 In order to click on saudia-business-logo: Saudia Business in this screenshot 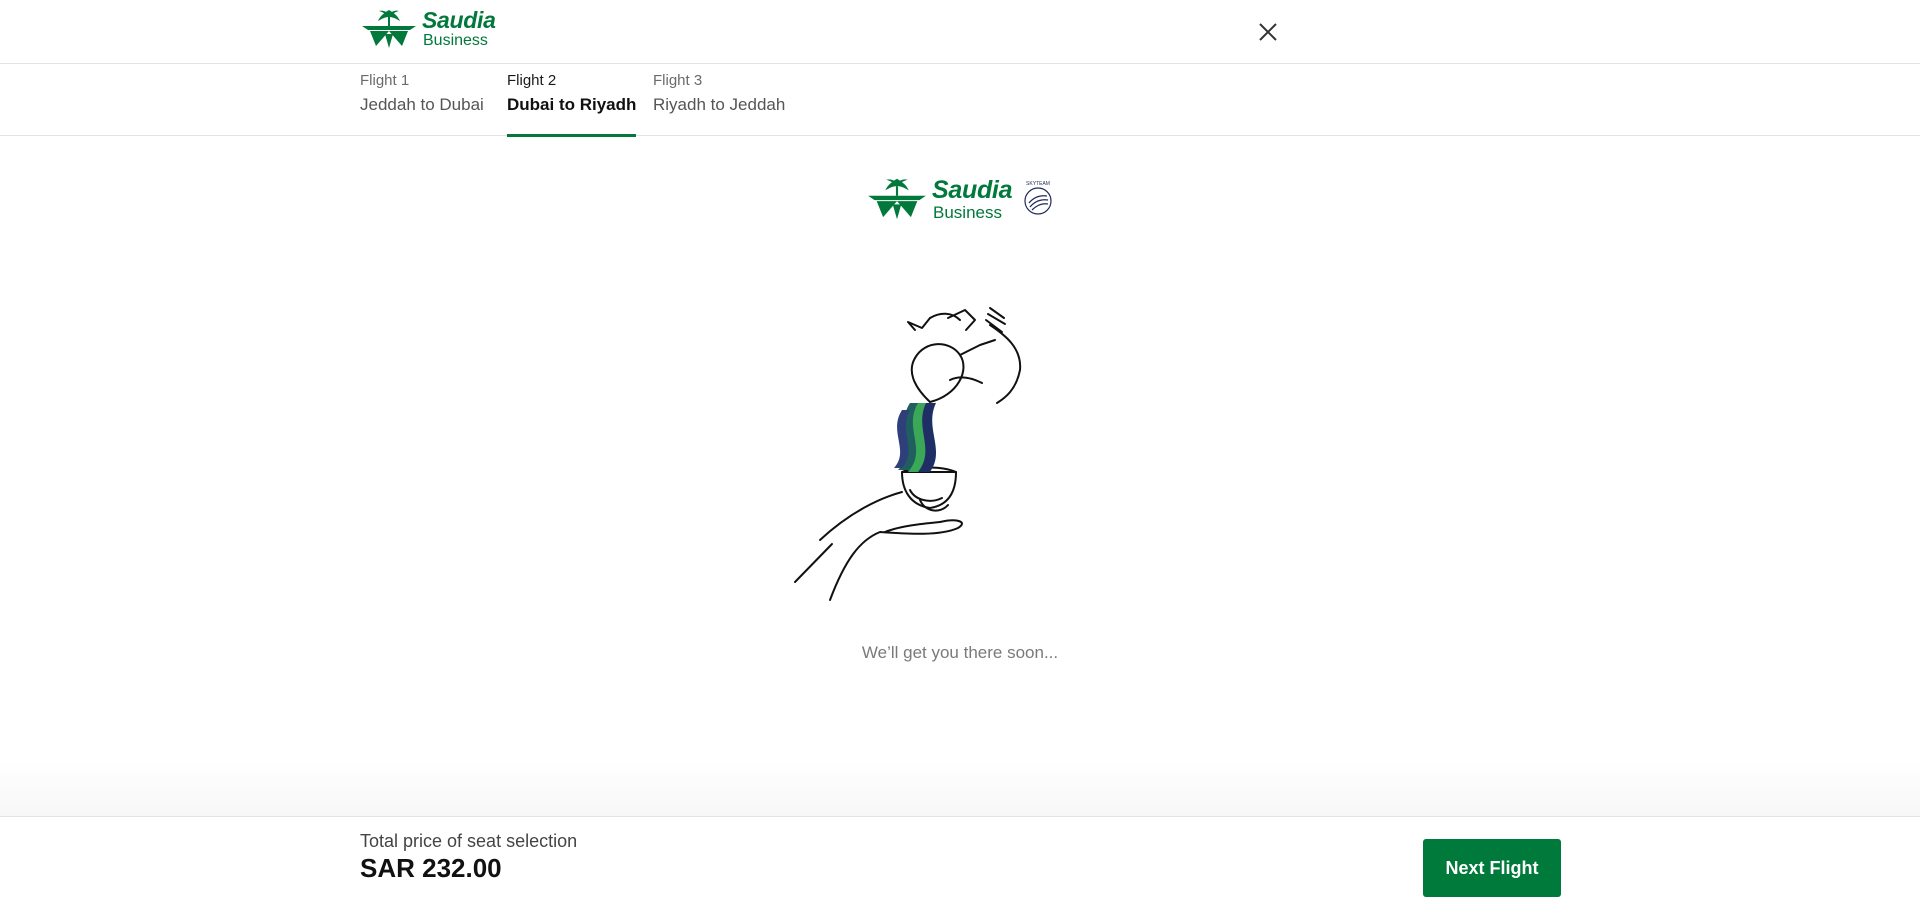, I will do `click(428, 29)`.